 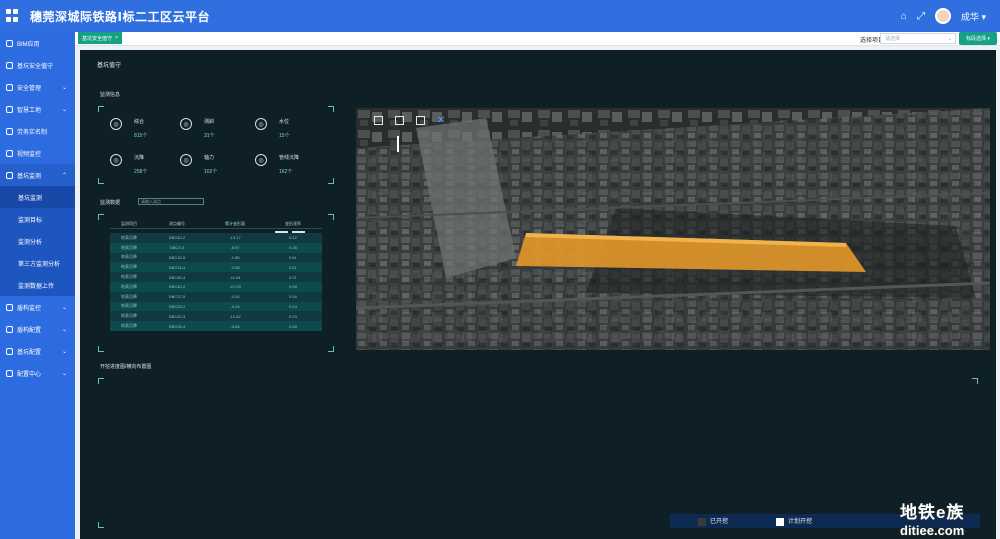 I want to click on sidebar-item: 劳务实名制, so click(x=37, y=131).